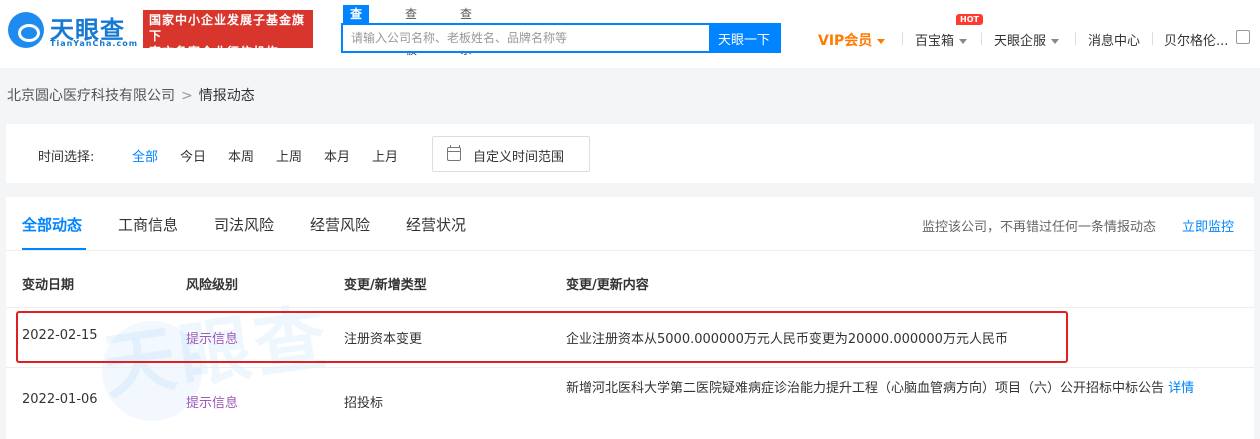  I want to click on breadcrumb-company: 北京圆心医疗科技有限公司, so click(91, 96).